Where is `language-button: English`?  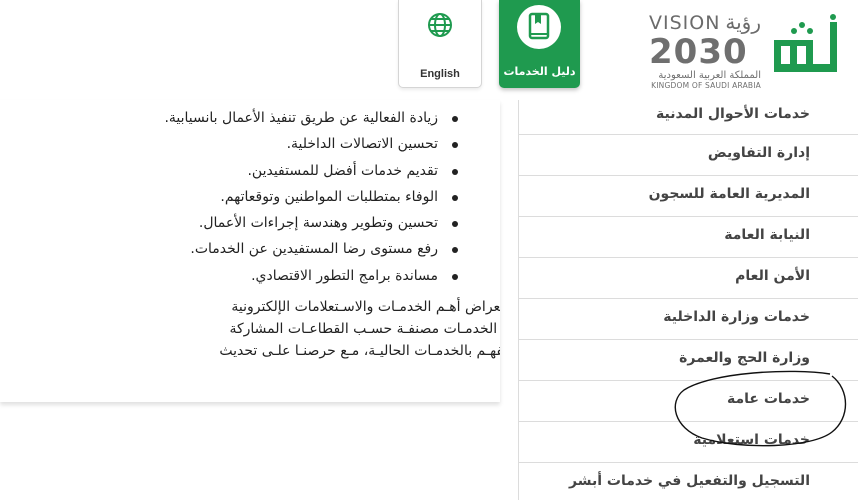
language-button: English is located at coordinates (440, 44).